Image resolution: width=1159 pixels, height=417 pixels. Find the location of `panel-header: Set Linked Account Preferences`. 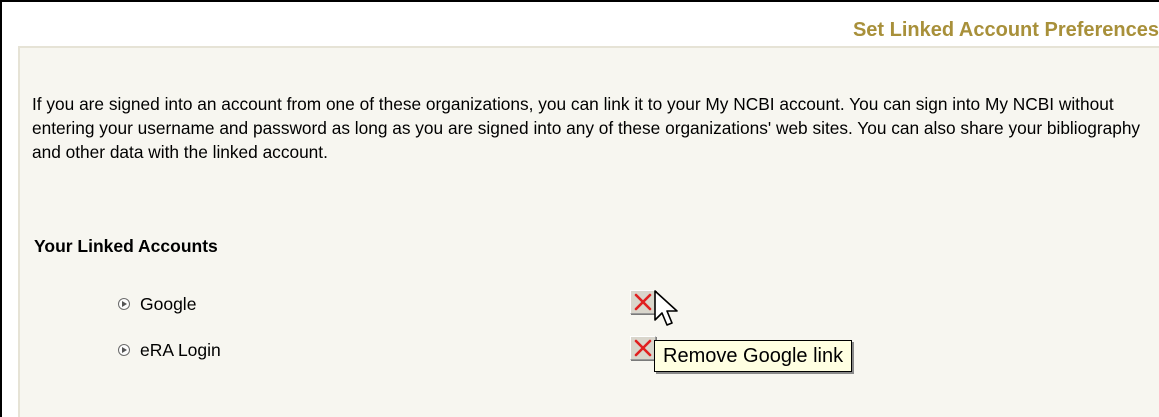

panel-header: Set Linked Account Preferences is located at coordinates (581, 25).